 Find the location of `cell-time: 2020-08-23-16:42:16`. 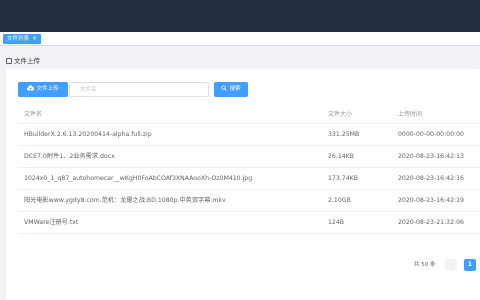

cell-time: 2020-08-23-16:42:16 is located at coordinates (431, 178).